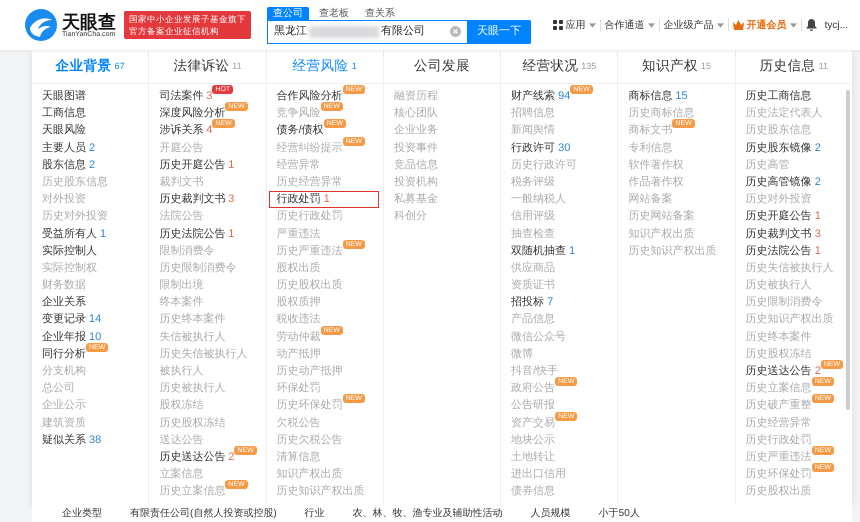  What do you see at coordinates (533, 234) in the screenshot?
I see `menu-item: 抽查检查` at bounding box center [533, 234].